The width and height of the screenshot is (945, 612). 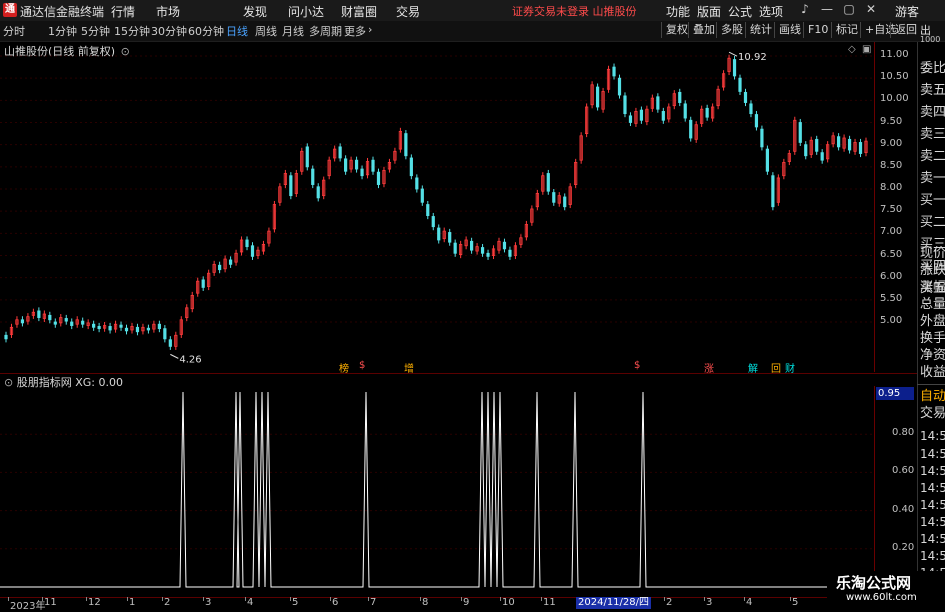 What do you see at coordinates (208, 602) in the screenshot?
I see `date-tick-label: 3` at bounding box center [208, 602].